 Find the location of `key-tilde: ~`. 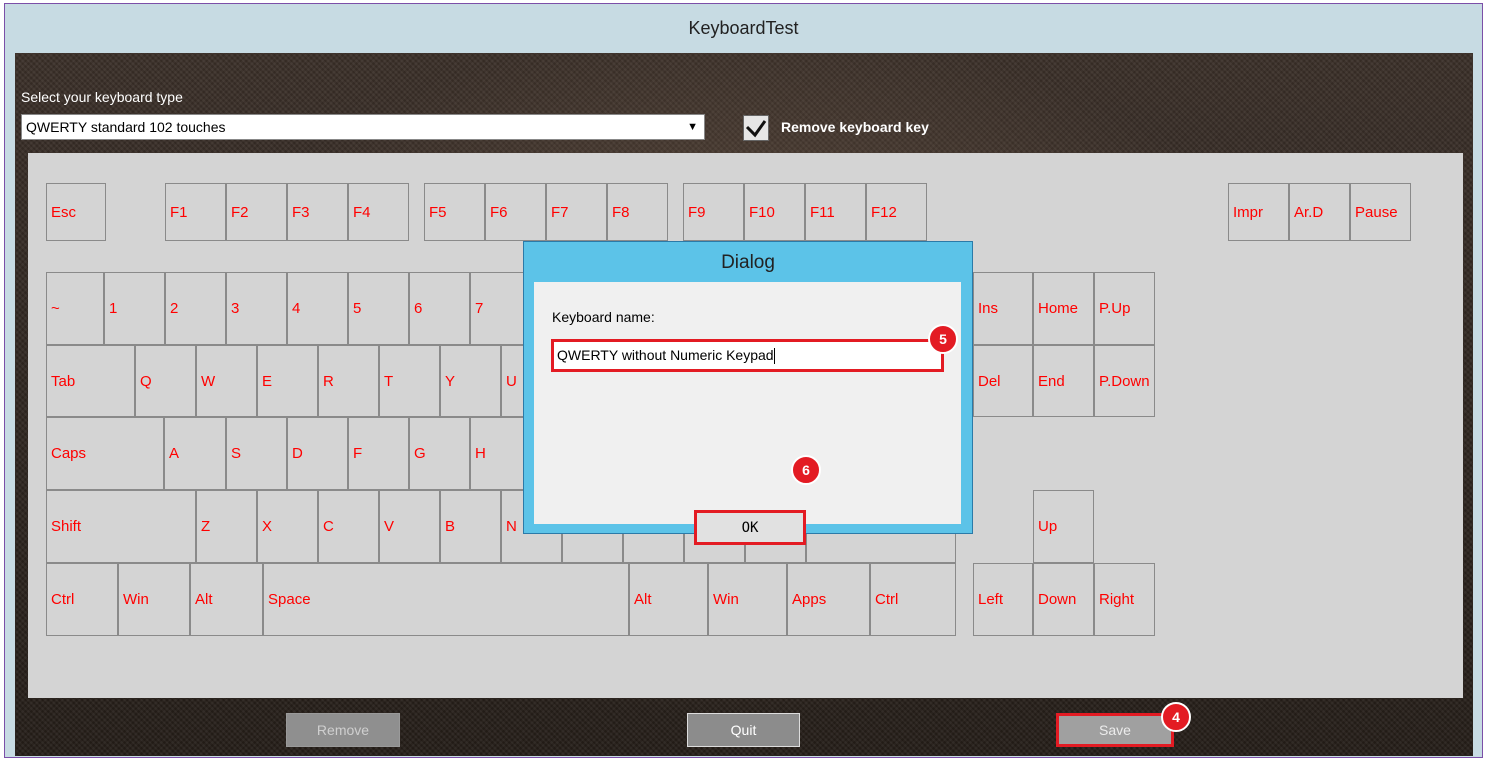

key-tilde: ~ is located at coordinates (75, 308).